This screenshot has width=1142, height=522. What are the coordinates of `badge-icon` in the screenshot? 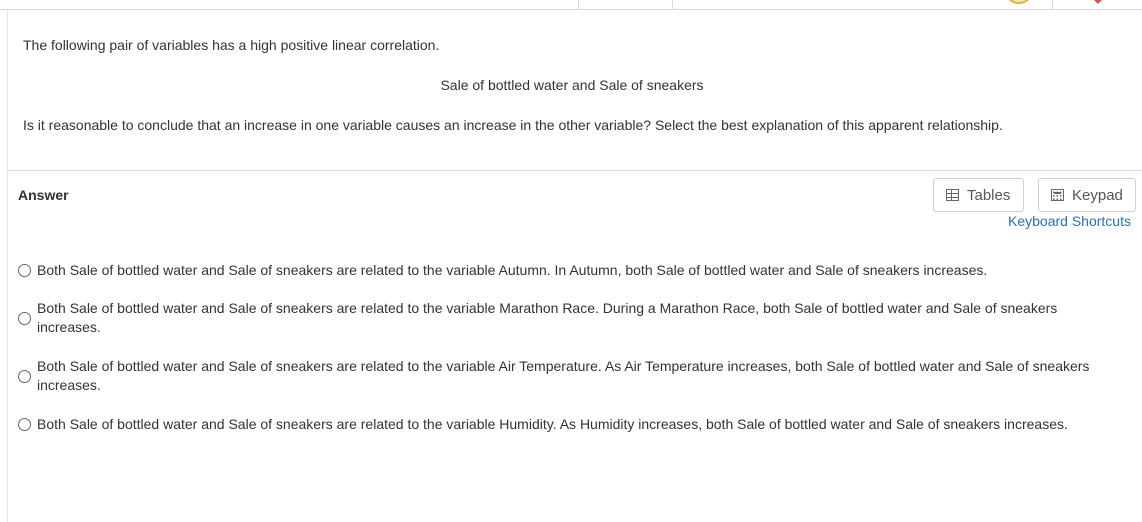 It's located at (1019, 2).